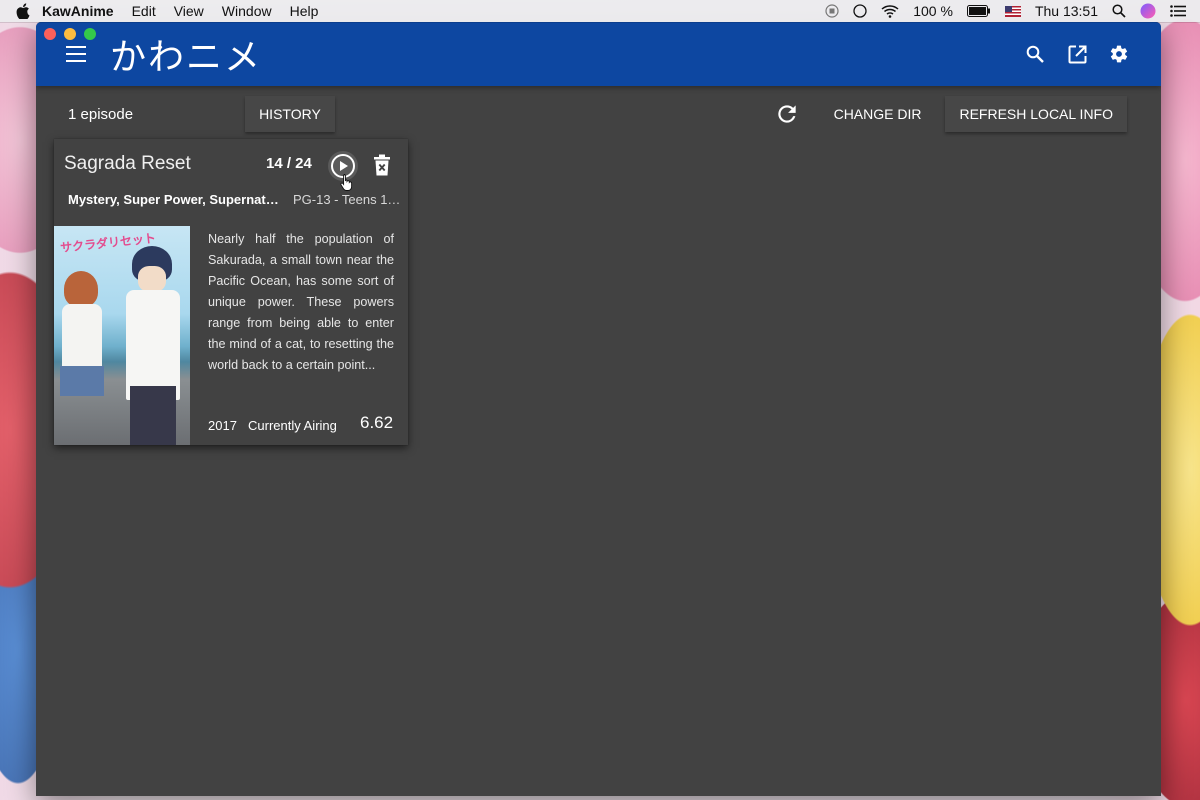 The image size is (1200, 800). Describe the element at coordinates (346, 182) in the screenshot. I see `mouse-cursor-icon` at that location.